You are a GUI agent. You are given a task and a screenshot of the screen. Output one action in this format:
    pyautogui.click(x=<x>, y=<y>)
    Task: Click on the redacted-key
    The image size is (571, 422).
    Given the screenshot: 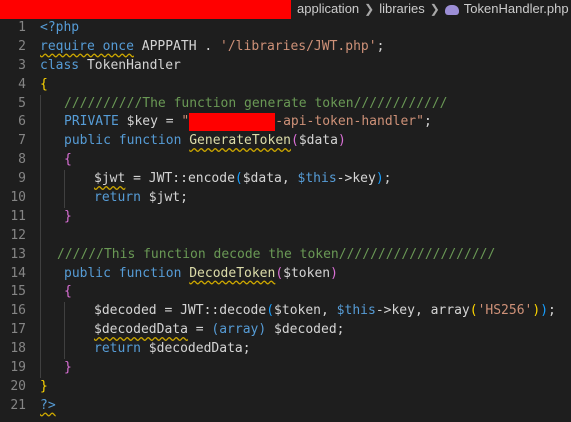 What is the action you would take?
    pyautogui.click(x=232, y=122)
    